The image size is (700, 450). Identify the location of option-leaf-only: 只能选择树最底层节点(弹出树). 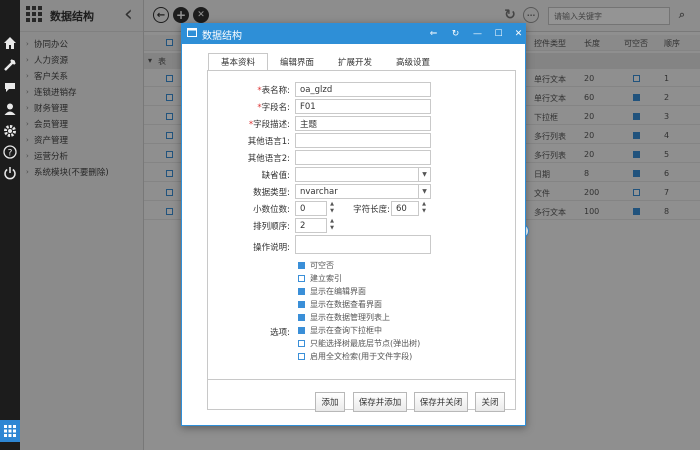
(359, 343).